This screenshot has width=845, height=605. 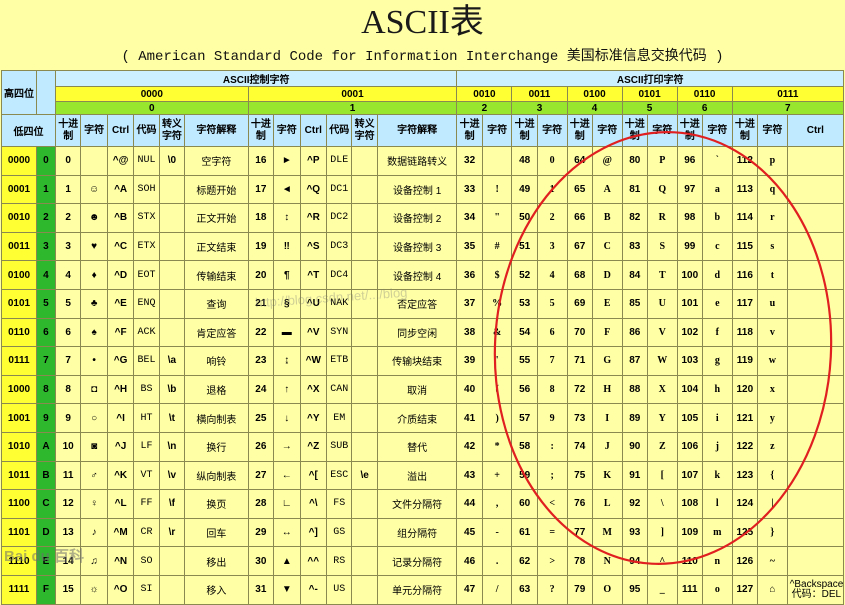 What do you see at coordinates (717, 389) in the screenshot?
I see `print-char-cell: h` at bounding box center [717, 389].